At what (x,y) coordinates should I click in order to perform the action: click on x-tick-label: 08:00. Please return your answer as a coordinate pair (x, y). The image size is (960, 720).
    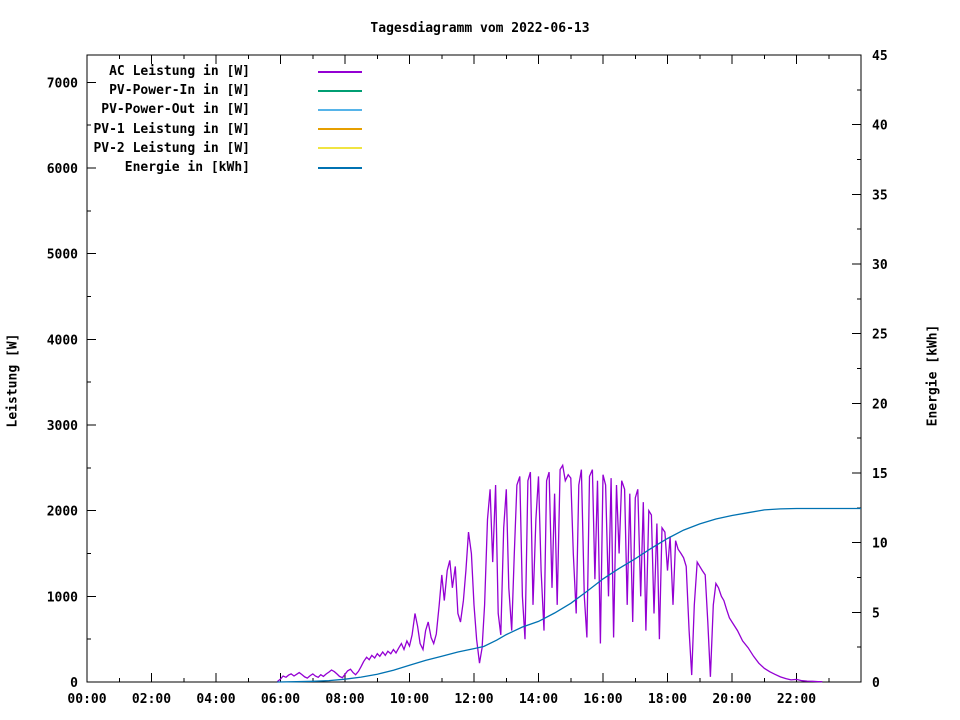
    Looking at the image, I should click on (344, 699).